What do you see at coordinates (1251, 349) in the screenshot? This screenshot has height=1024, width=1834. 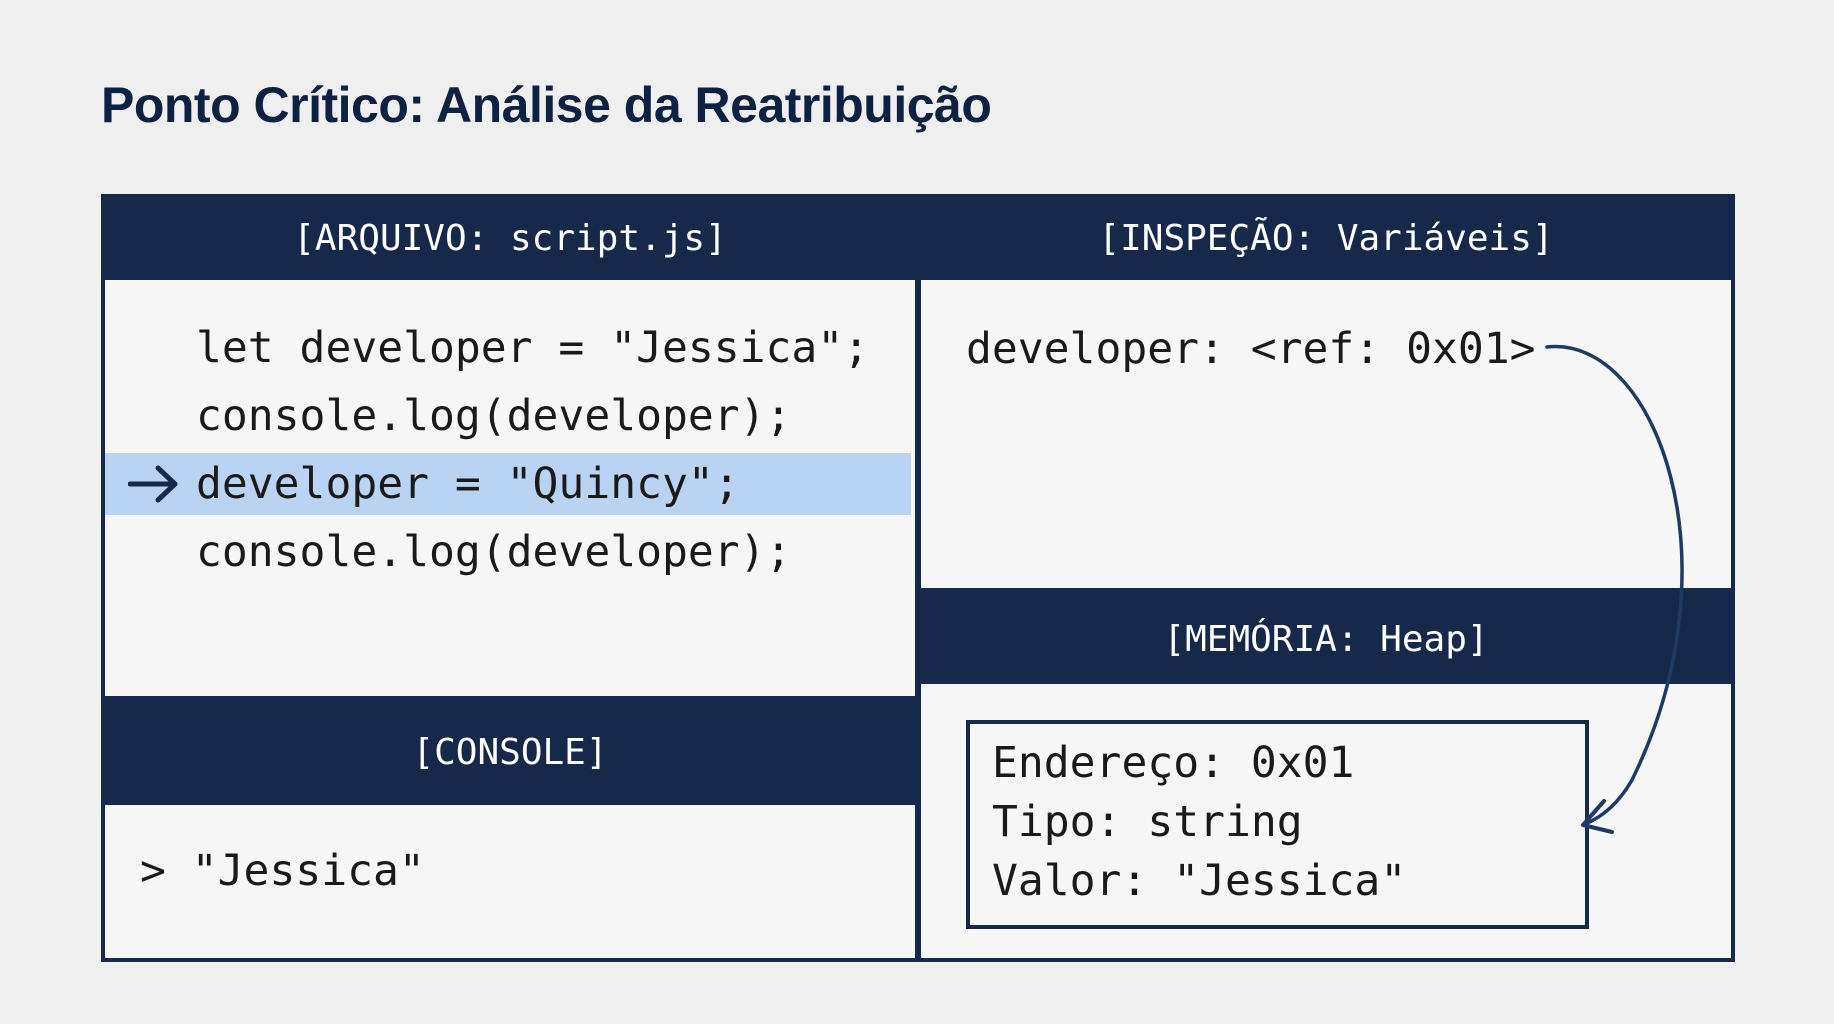 I see `variable-reference: developer: <ref: 0x01>` at bounding box center [1251, 349].